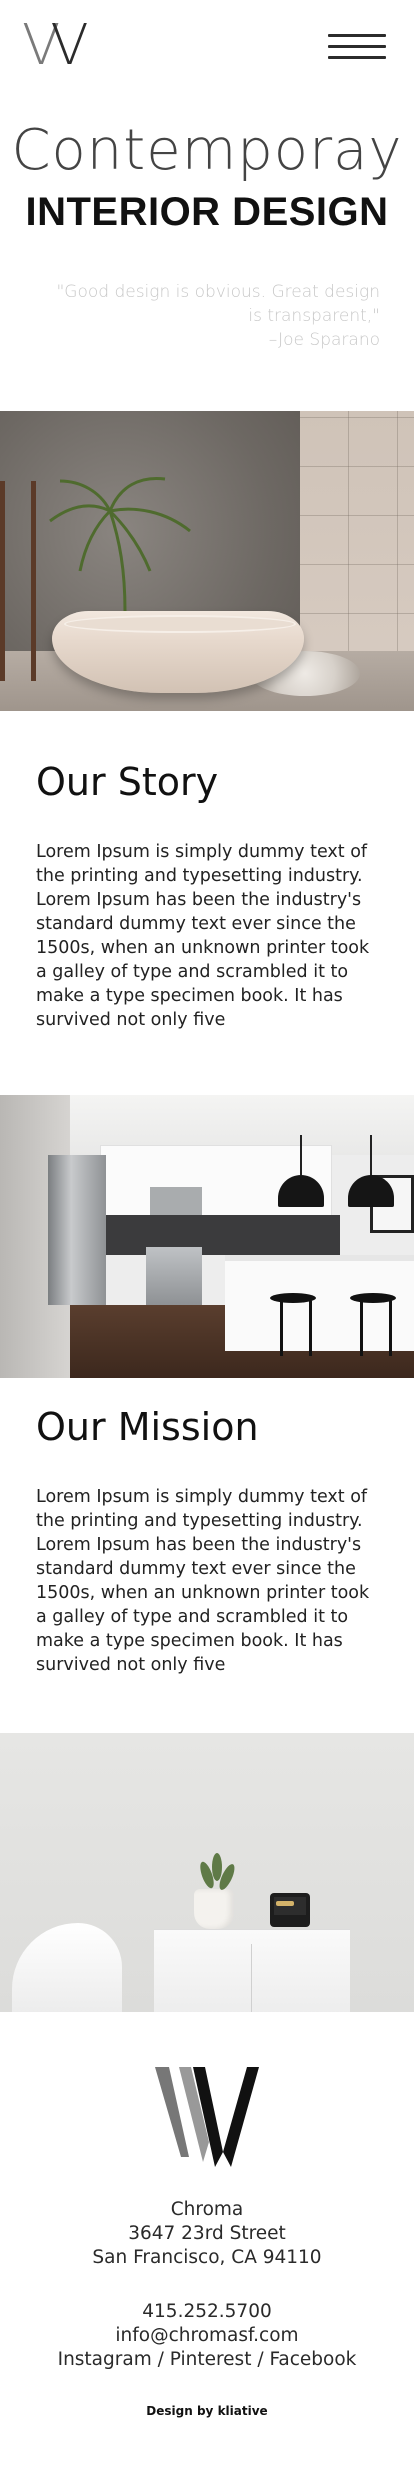 The width and height of the screenshot is (414, 2469). What do you see at coordinates (174, 1278) in the screenshot?
I see `stove` at bounding box center [174, 1278].